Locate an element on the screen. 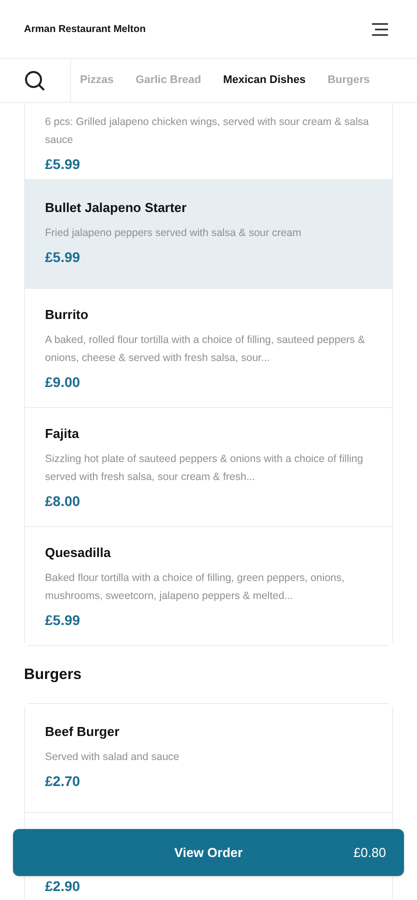  item-description: Fried jalapeno peppers served with salsa & sour cream is located at coordinates (173, 233).